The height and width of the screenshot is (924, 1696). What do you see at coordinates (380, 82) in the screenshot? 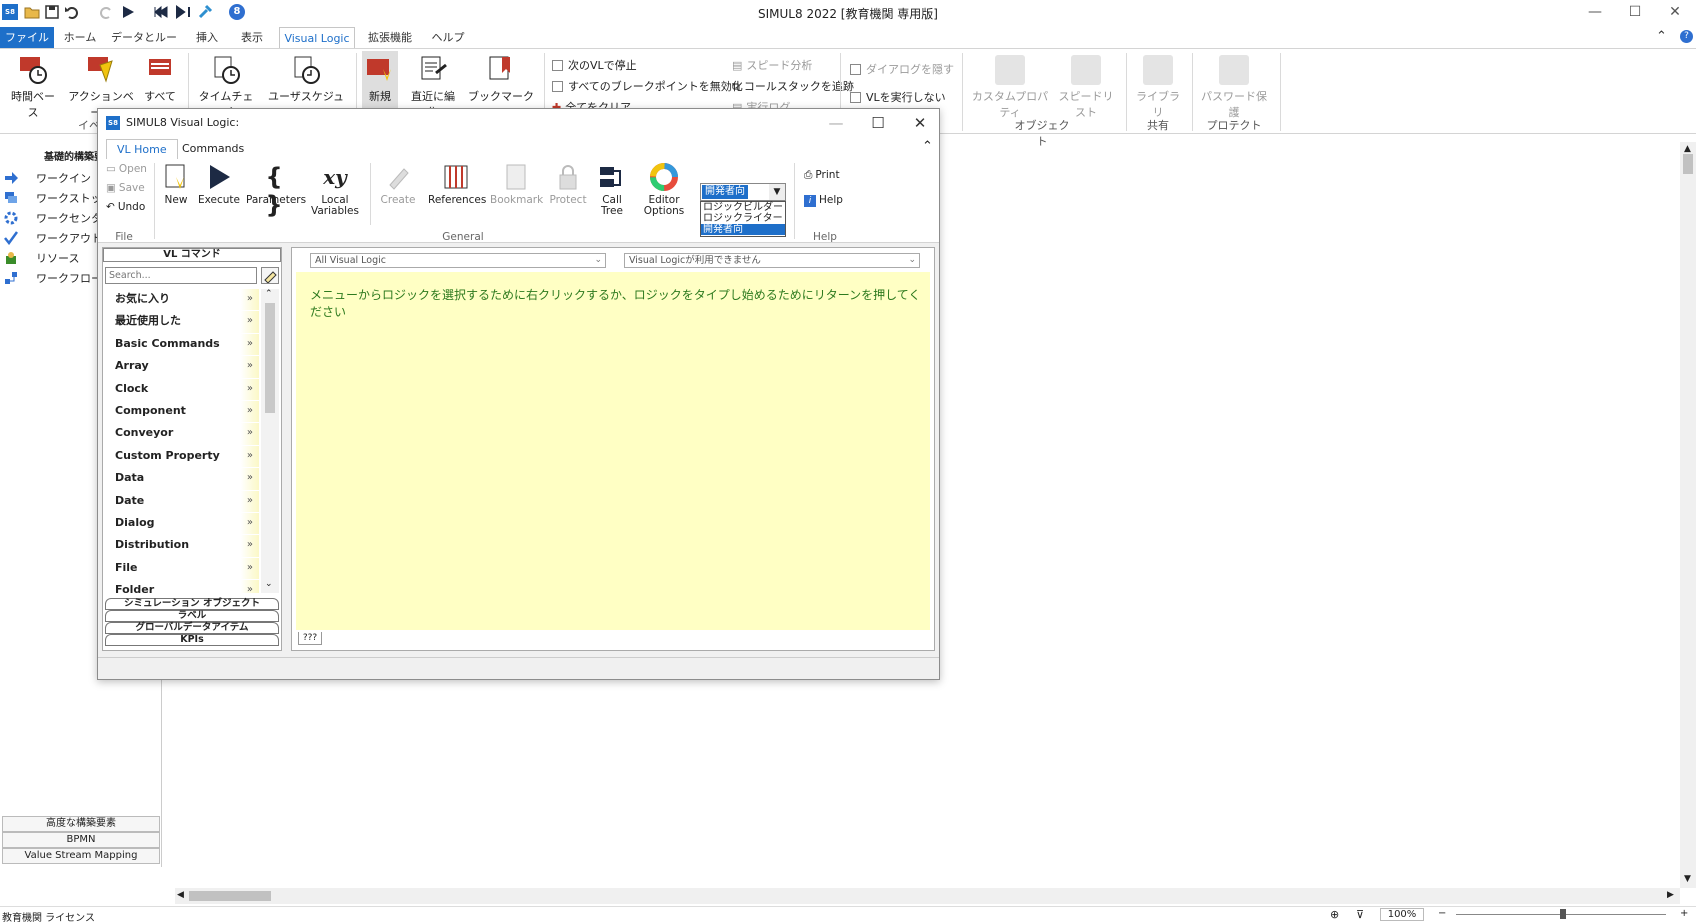
I see `new-button: 新規` at bounding box center [380, 82].